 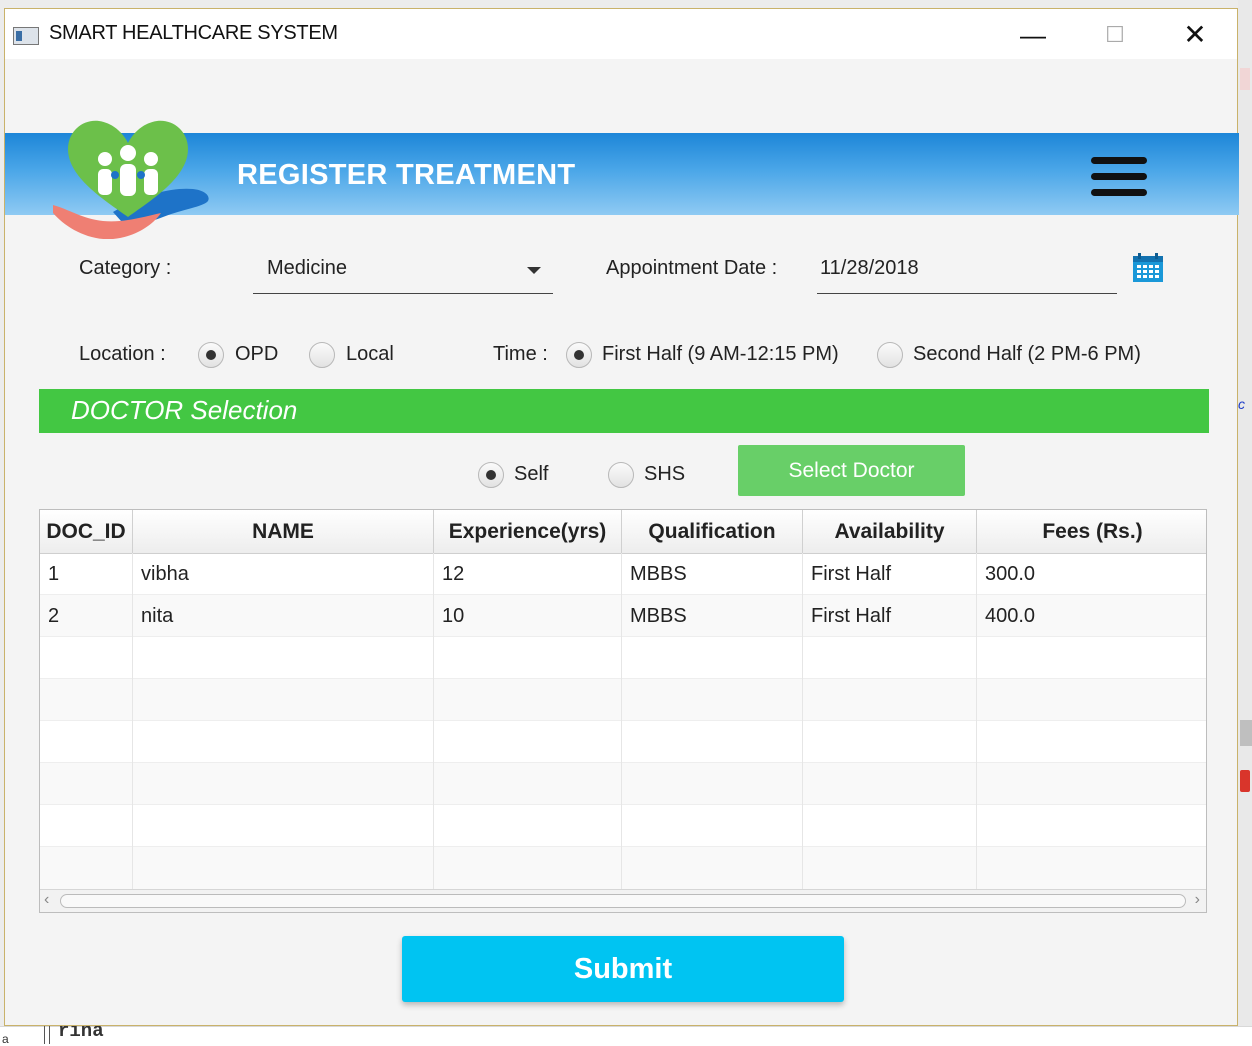 I want to click on close-button: ✕, so click(x=1195, y=35).